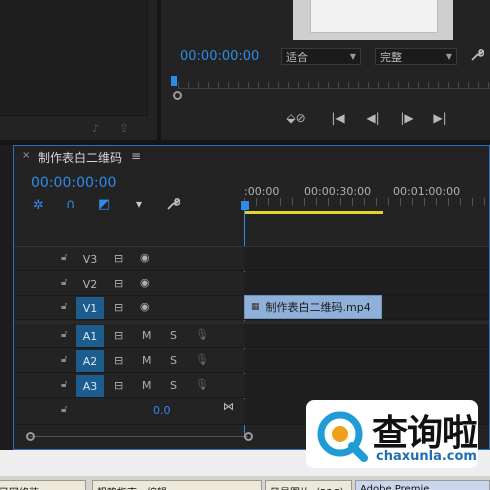 Image resolution: width=490 pixels, height=490 pixels. What do you see at coordinates (90, 336) in the screenshot?
I see `track-name-a1: A1` at bounding box center [90, 336].